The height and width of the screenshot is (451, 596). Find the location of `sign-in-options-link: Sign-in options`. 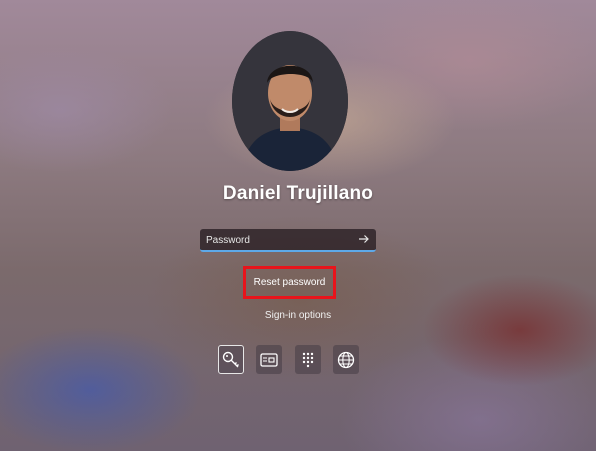

sign-in-options-link: Sign-in options is located at coordinates (298, 315).